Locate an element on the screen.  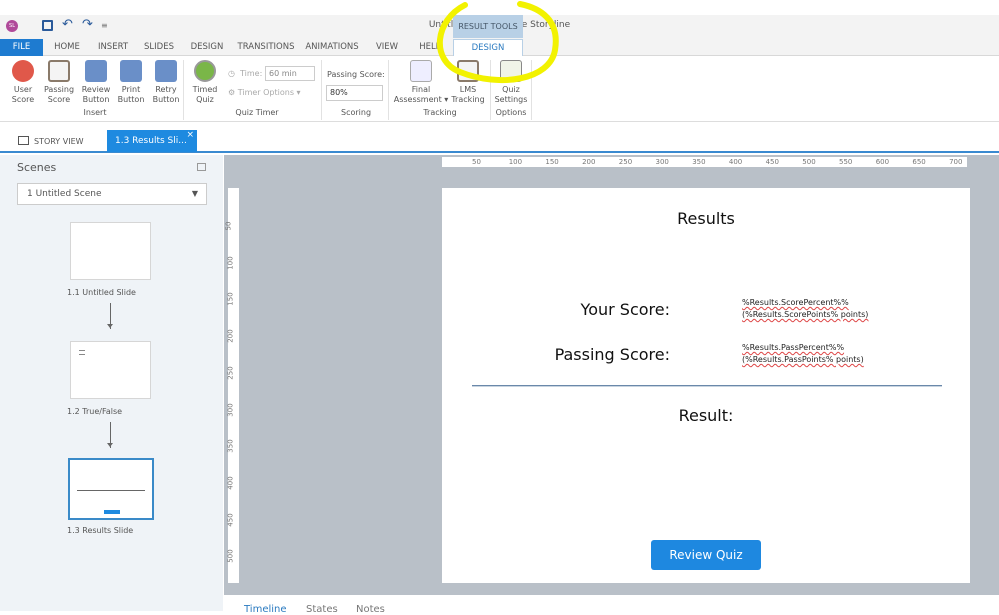
scenes-title: Scenes is located at coordinates (37, 167).